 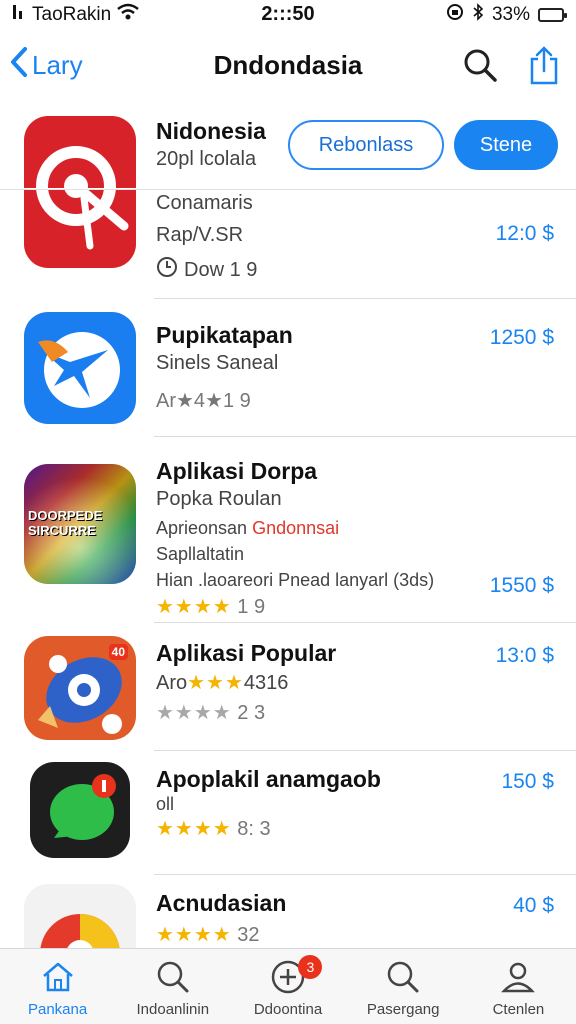 I want to click on home-icon, so click(x=58, y=977).